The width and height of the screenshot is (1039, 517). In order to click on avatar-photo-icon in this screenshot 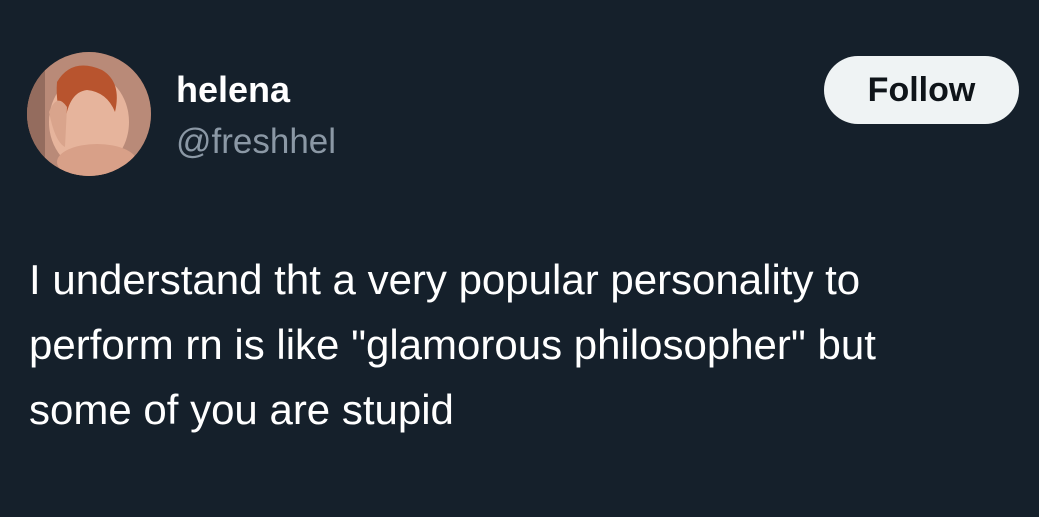, I will do `click(89, 114)`.